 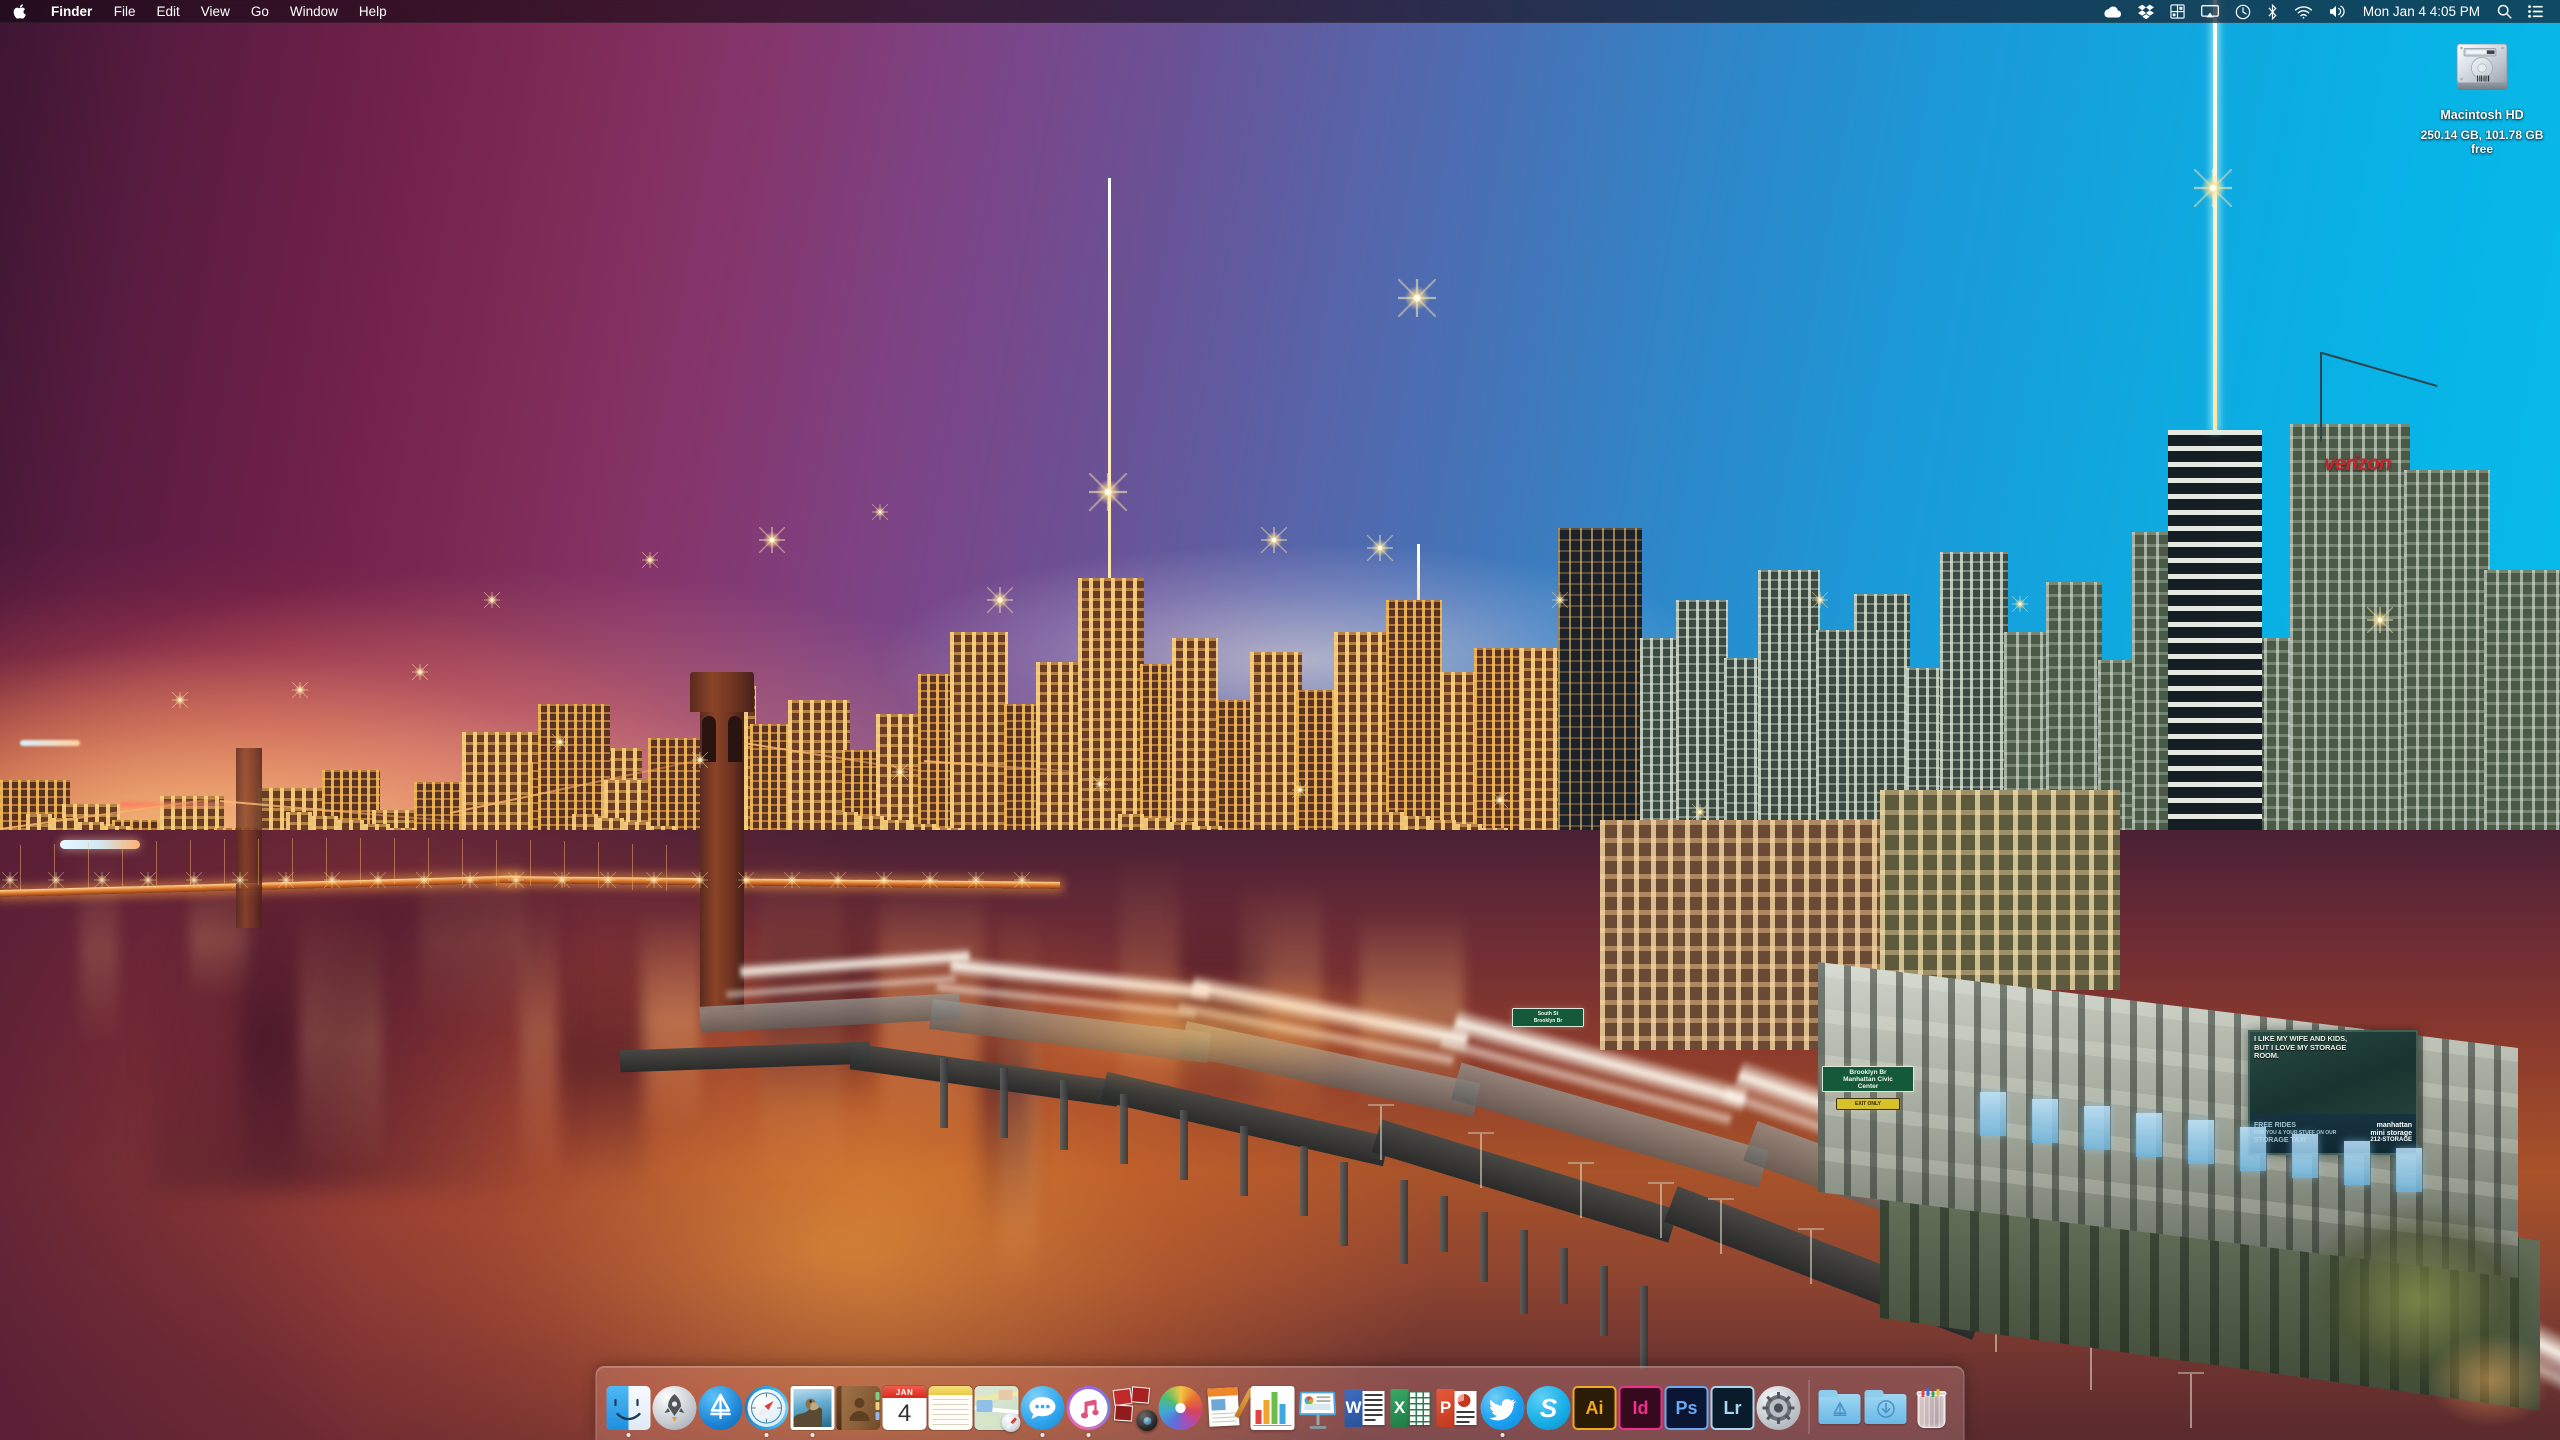 I want to click on dock-item-microsoft-excel: X, so click(x=1411, y=1408).